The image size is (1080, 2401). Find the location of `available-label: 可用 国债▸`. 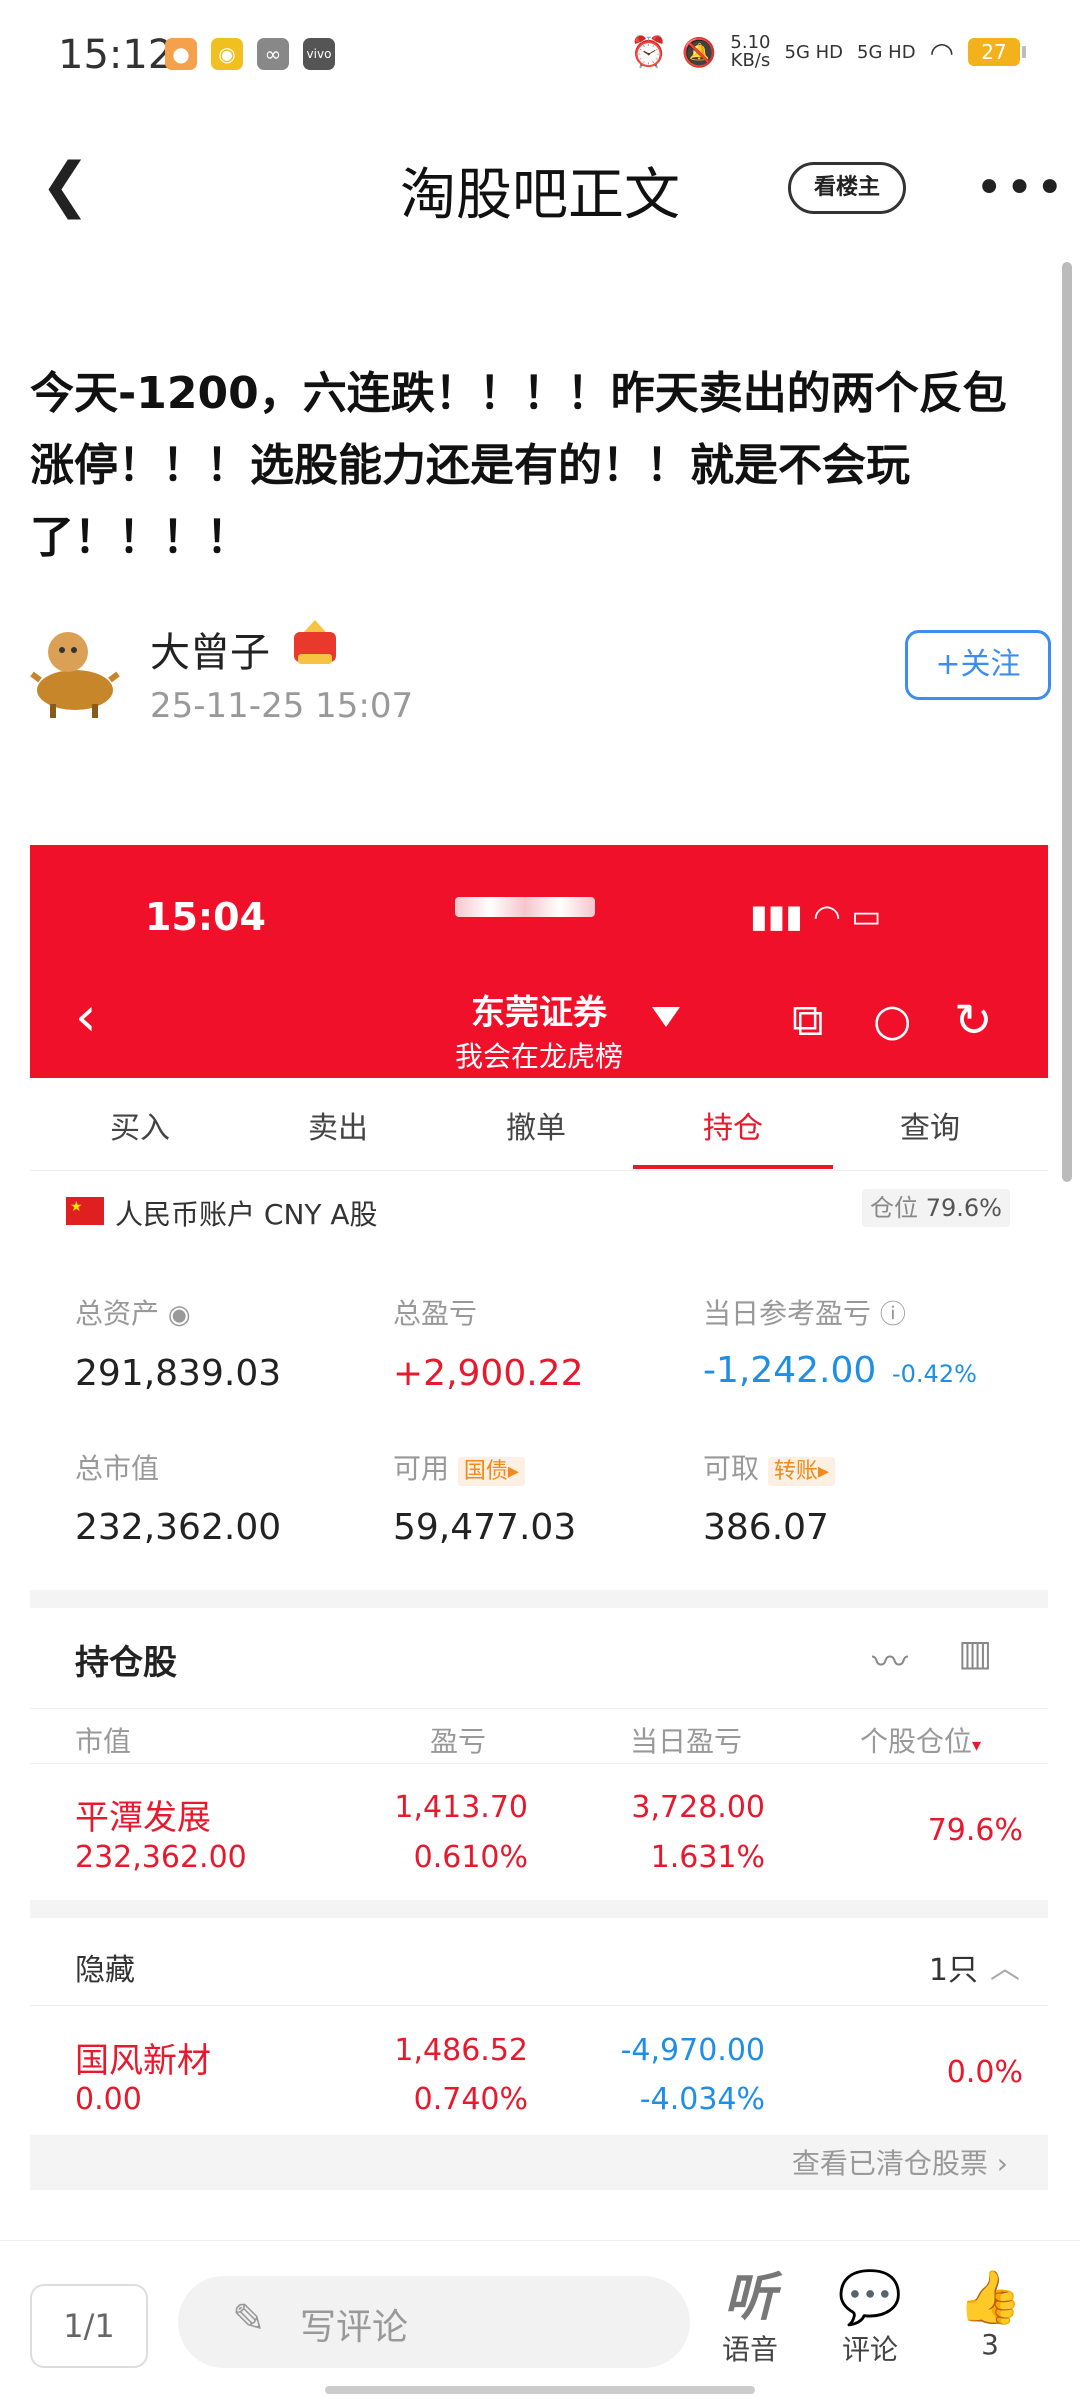

available-label: 可用 国债▸ is located at coordinates (459, 1467).